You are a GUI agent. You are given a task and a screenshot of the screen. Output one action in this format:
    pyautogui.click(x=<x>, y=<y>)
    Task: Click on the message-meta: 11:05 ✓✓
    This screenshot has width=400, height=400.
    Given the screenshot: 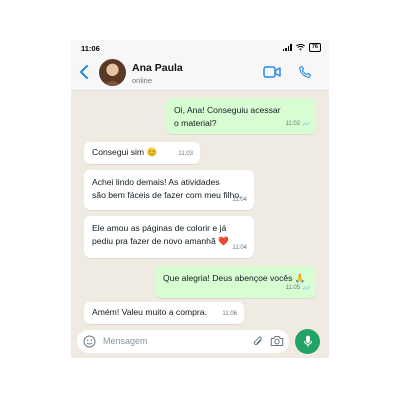 What is the action you would take?
    pyautogui.click(x=298, y=288)
    